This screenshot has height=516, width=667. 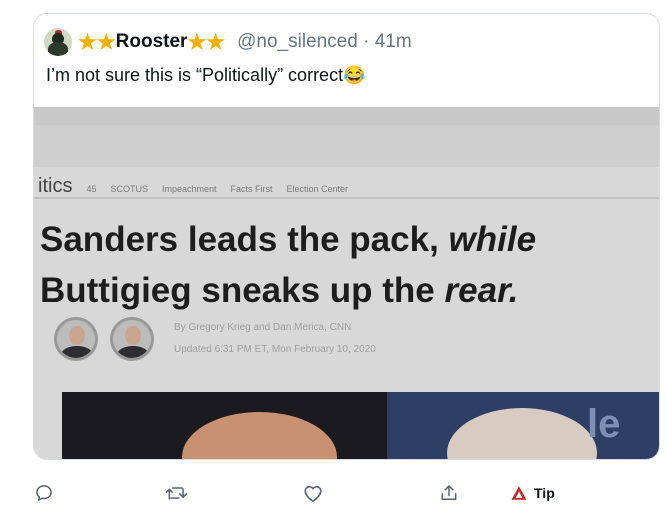 I want to click on nav-brand: itics, so click(x=55, y=186).